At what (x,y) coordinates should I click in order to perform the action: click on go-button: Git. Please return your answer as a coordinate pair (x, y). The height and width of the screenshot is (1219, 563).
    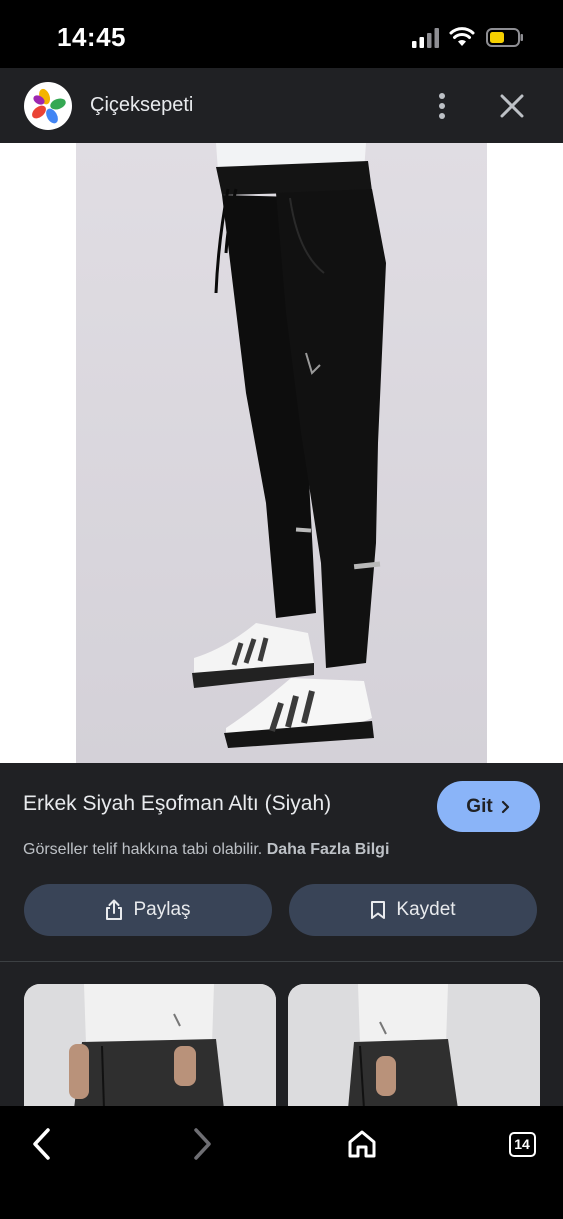
    Looking at the image, I should click on (488, 806).